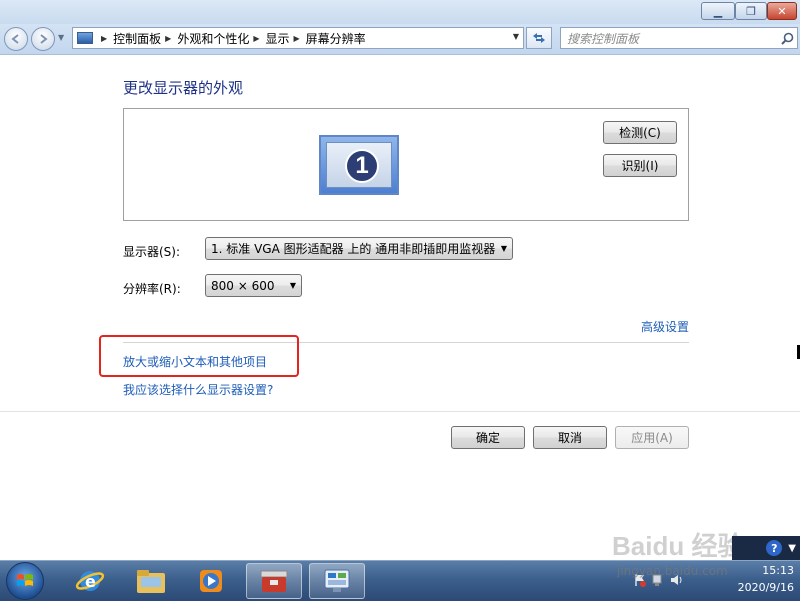 This screenshot has width=800, height=601. What do you see at coordinates (782, 11) in the screenshot?
I see `close-button: ✕` at bounding box center [782, 11].